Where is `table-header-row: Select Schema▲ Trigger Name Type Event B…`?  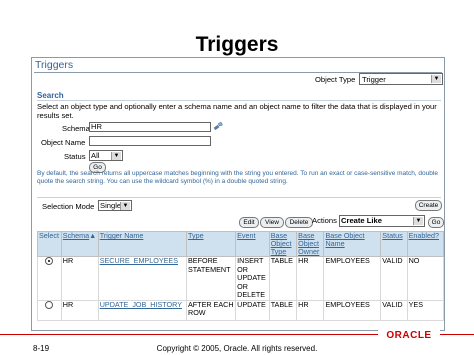 table-header-row: Select Schema▲ Trigger Name Type Event B… is located at coordinates (240, 244).